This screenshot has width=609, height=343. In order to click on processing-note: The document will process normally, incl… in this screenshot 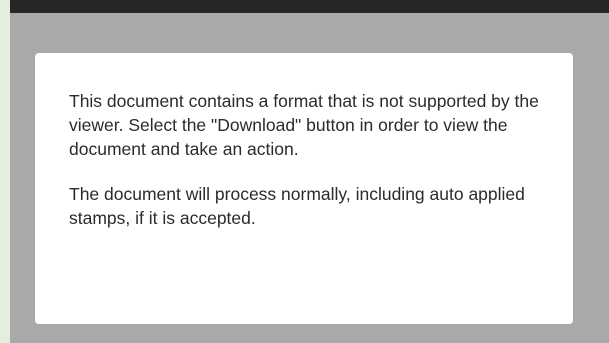, I will do `click(297, 206)`.